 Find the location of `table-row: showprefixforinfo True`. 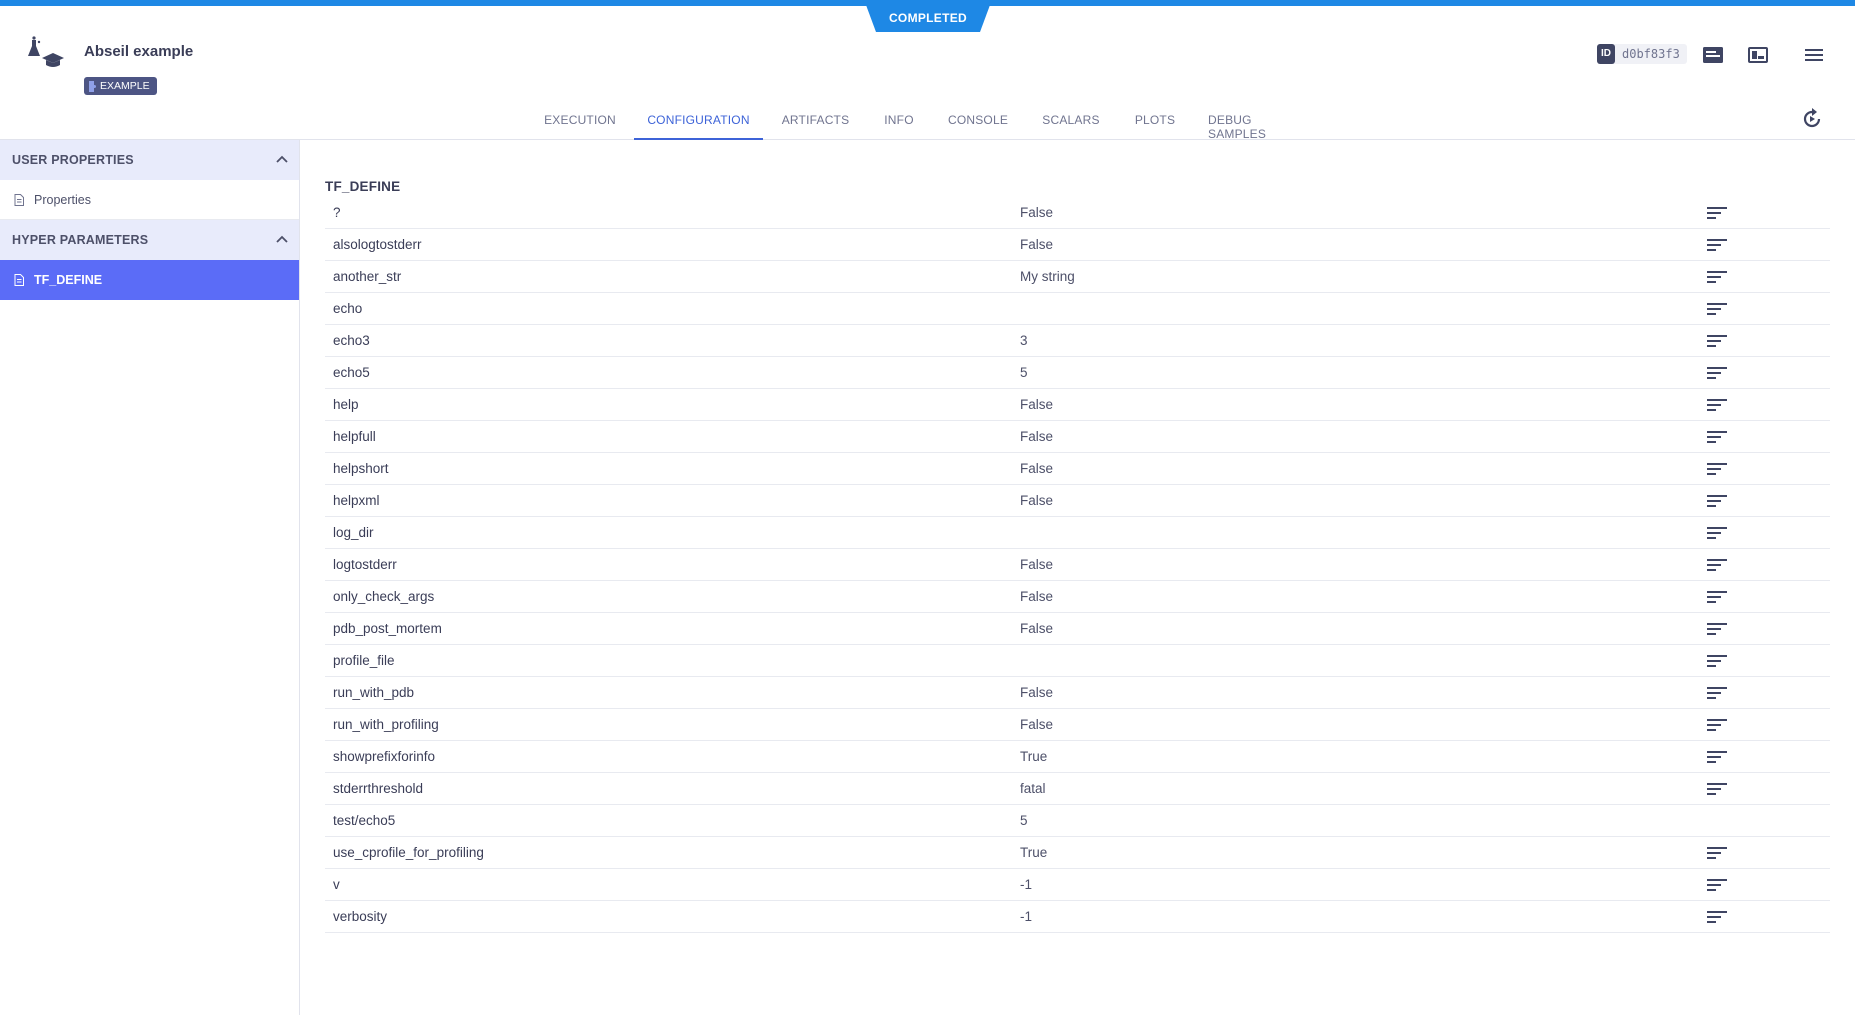

table-row: showprefixforinfo True is located at coordinates (1077, 757).